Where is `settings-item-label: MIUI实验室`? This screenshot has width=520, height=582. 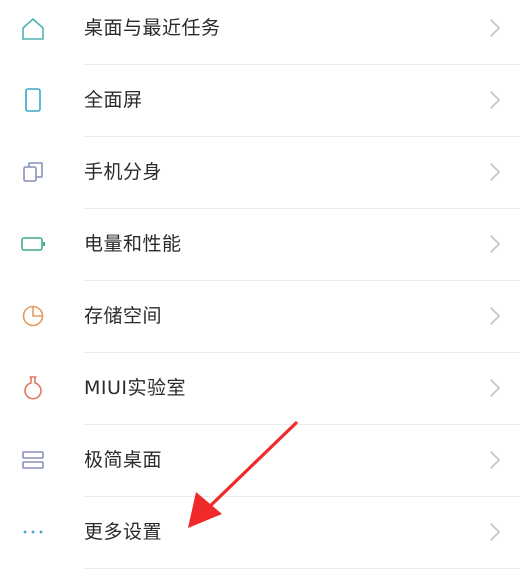 settings-item-label: MIUI实验室 is located at coordinates (135, 388).